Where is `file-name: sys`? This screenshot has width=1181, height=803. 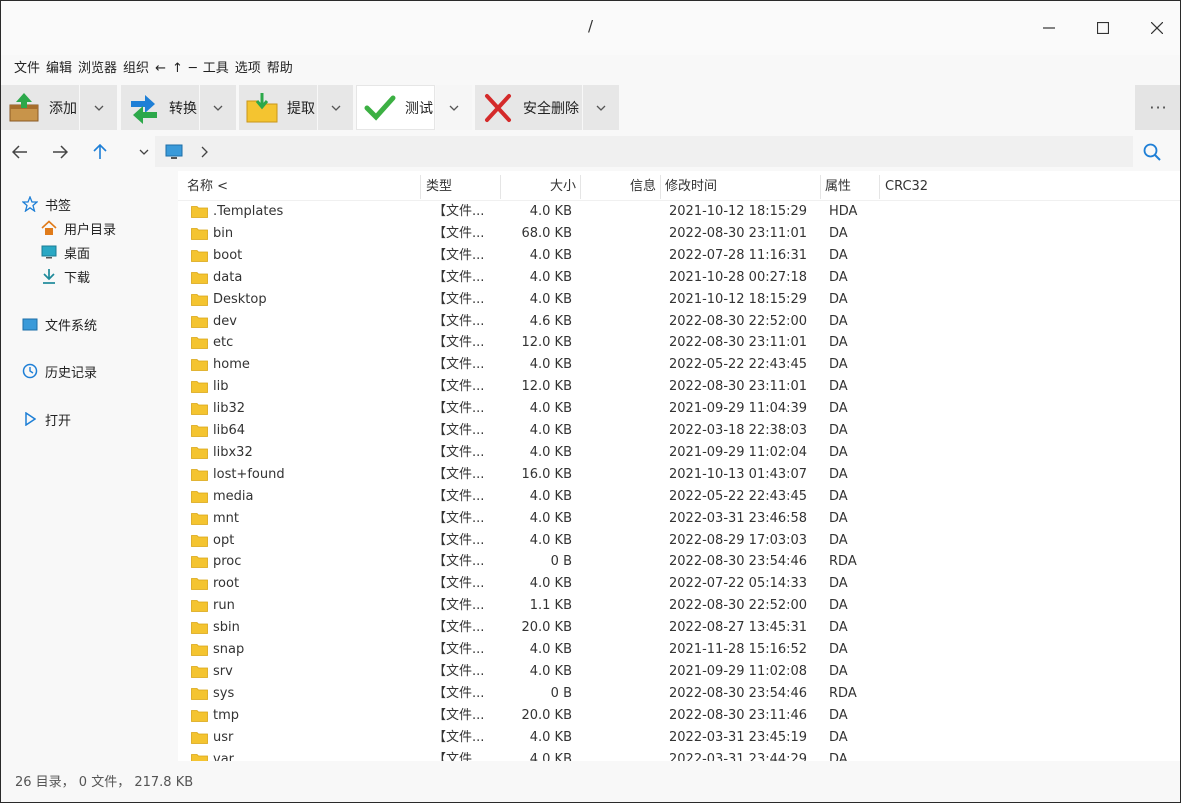 file-name: sys is located at coordinates (224, 693).